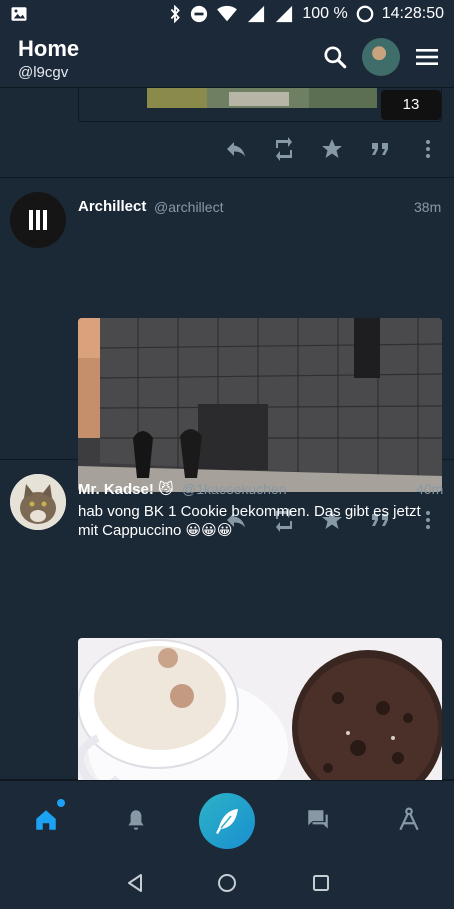  I want to click on cappuccino-cookie-photo, so click(260, 709).